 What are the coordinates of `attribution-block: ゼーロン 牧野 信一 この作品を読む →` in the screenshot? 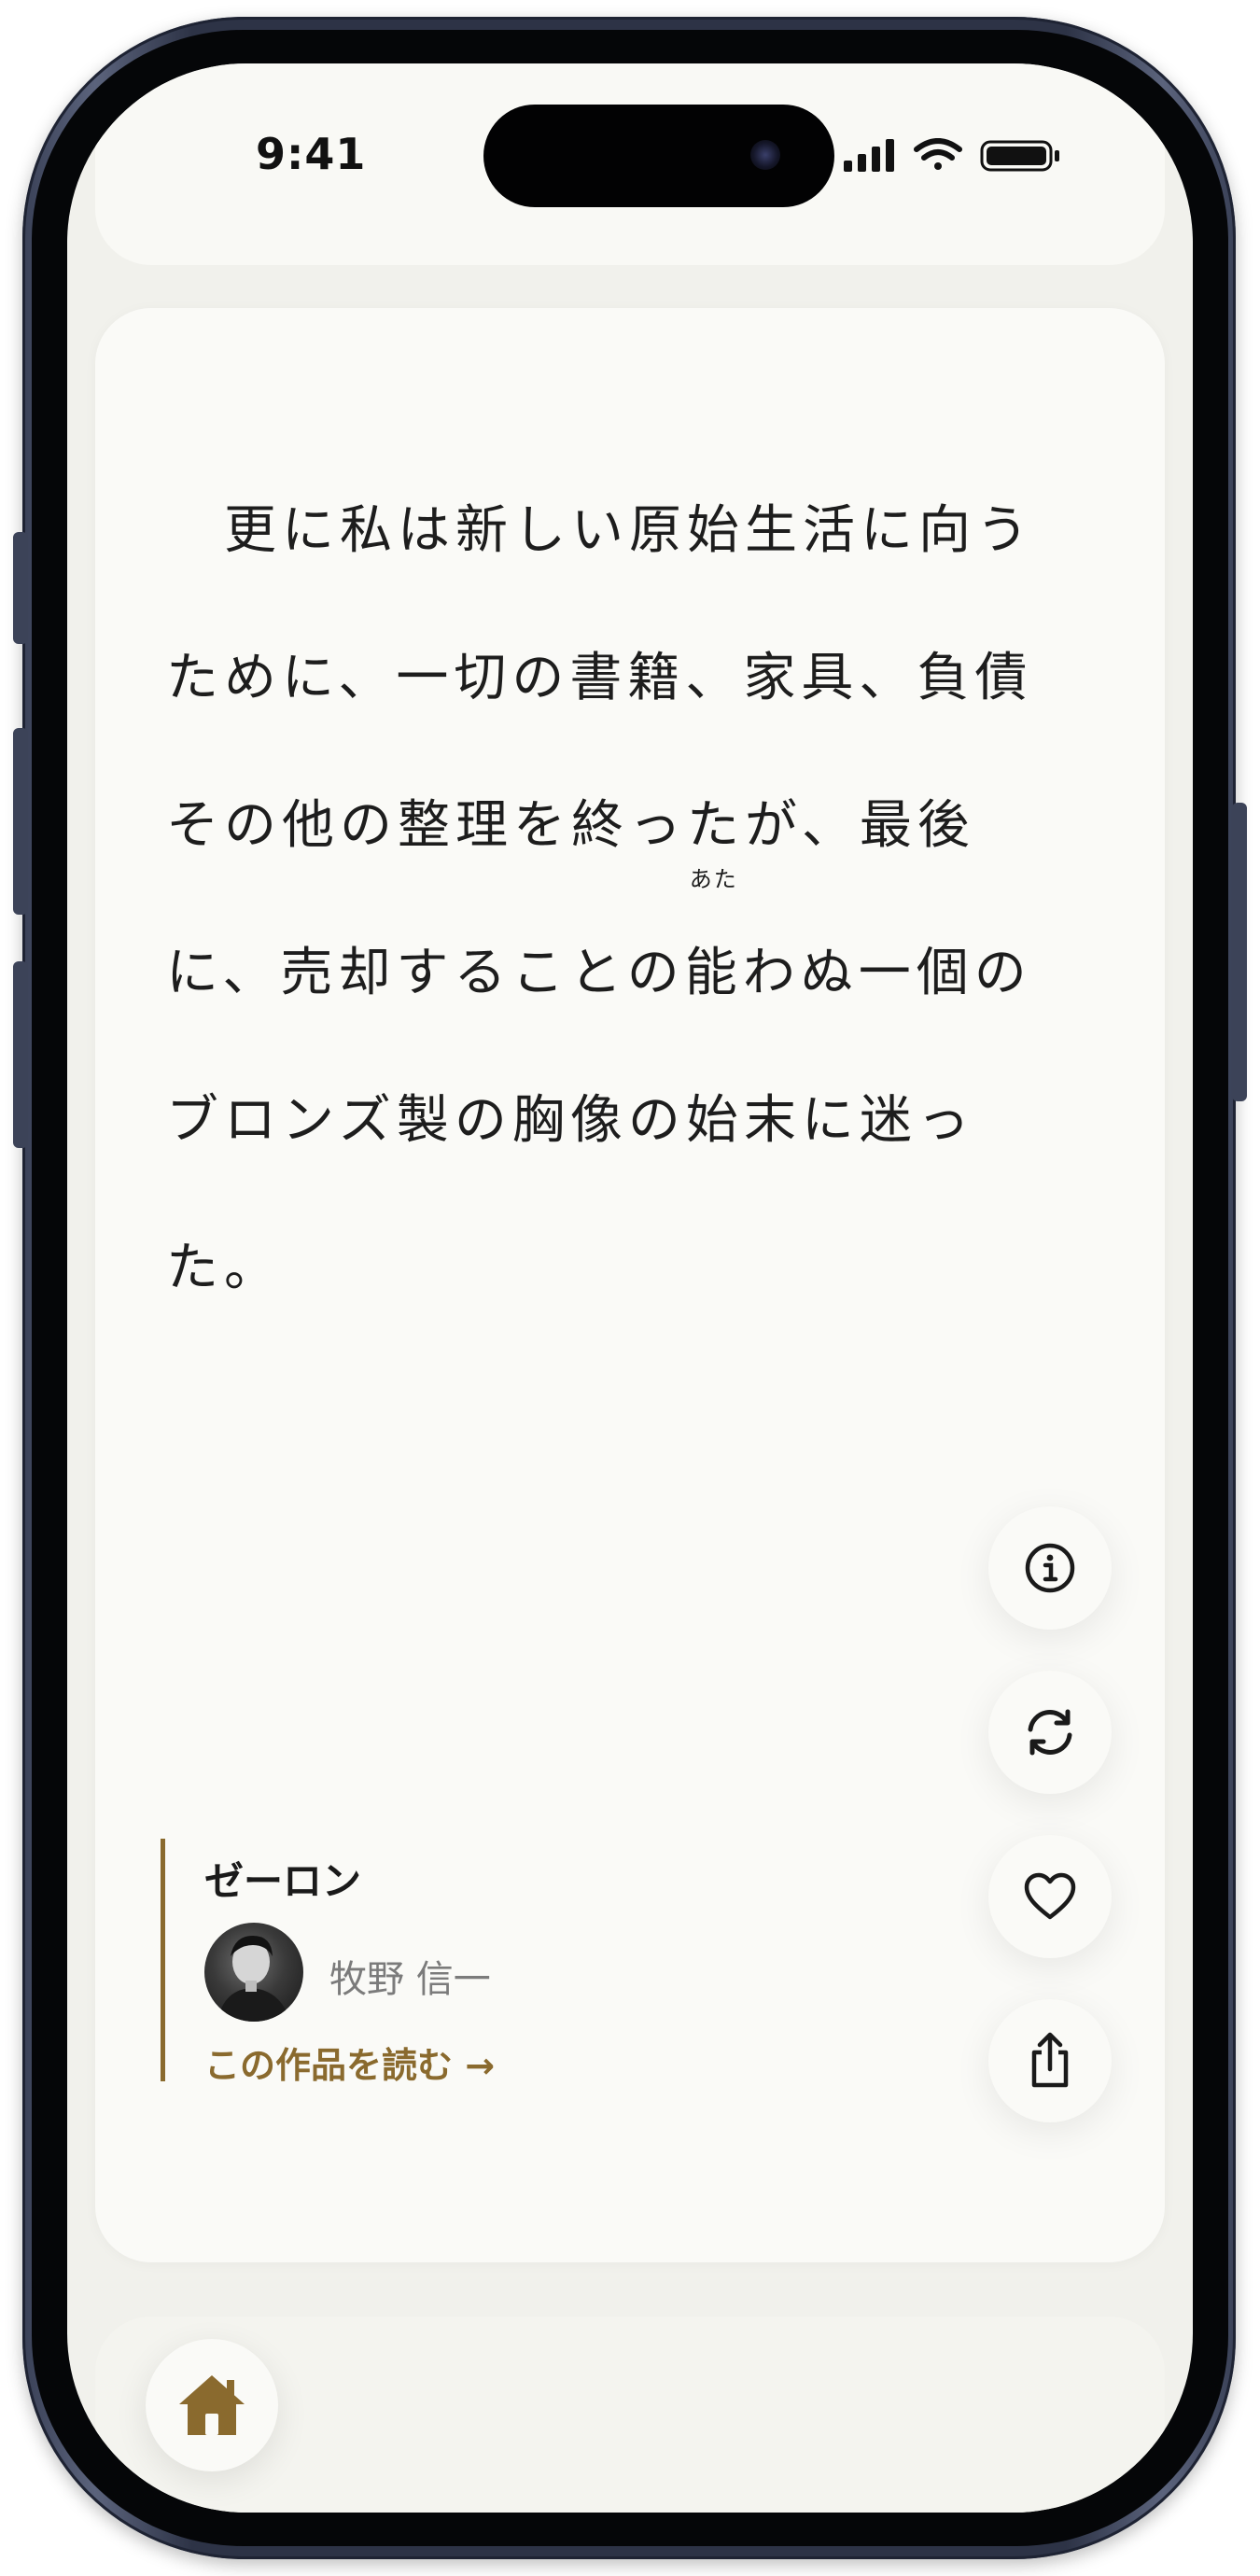 It's located at (422, 1963).